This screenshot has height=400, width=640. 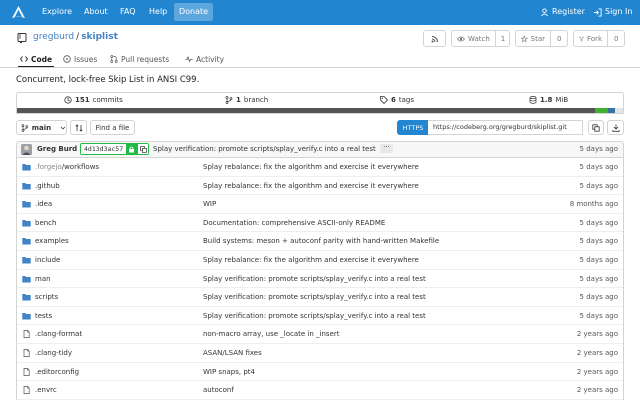 What do you see at coordinates (53, 37) in the screenshot?
I see `repo-owner-link: gregburd` at bounding box center [53, 37].